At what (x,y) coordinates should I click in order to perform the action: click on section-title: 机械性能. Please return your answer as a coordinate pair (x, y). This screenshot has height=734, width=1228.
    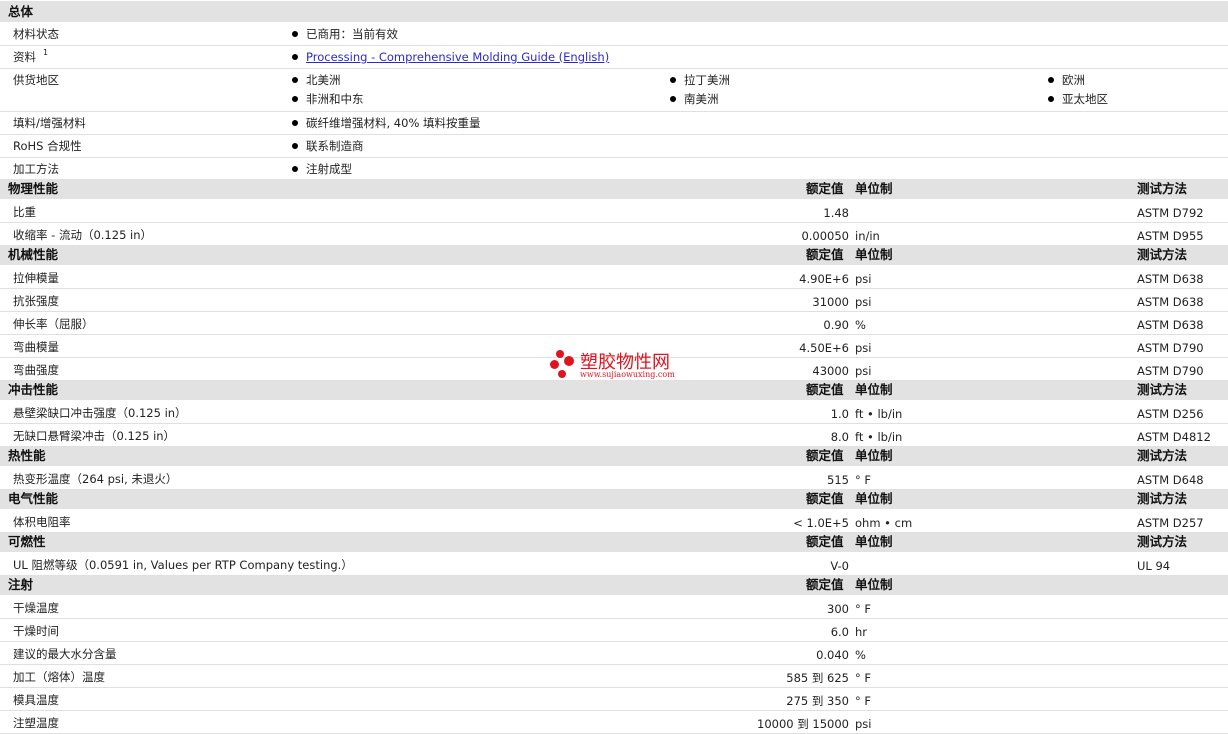
    Looking at the image, I should click on (33, 254).